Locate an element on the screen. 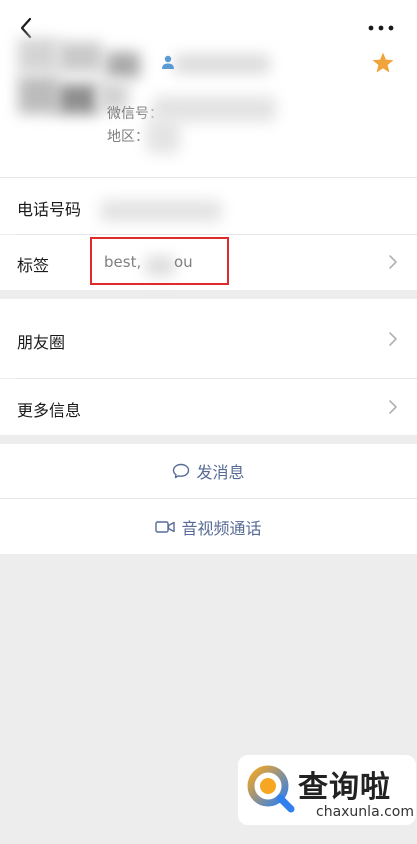 Image resolution: width=417 pixels, height=844 pixels. watermark-brand-cn: 查询啦 is located at coordinates (344, 787).